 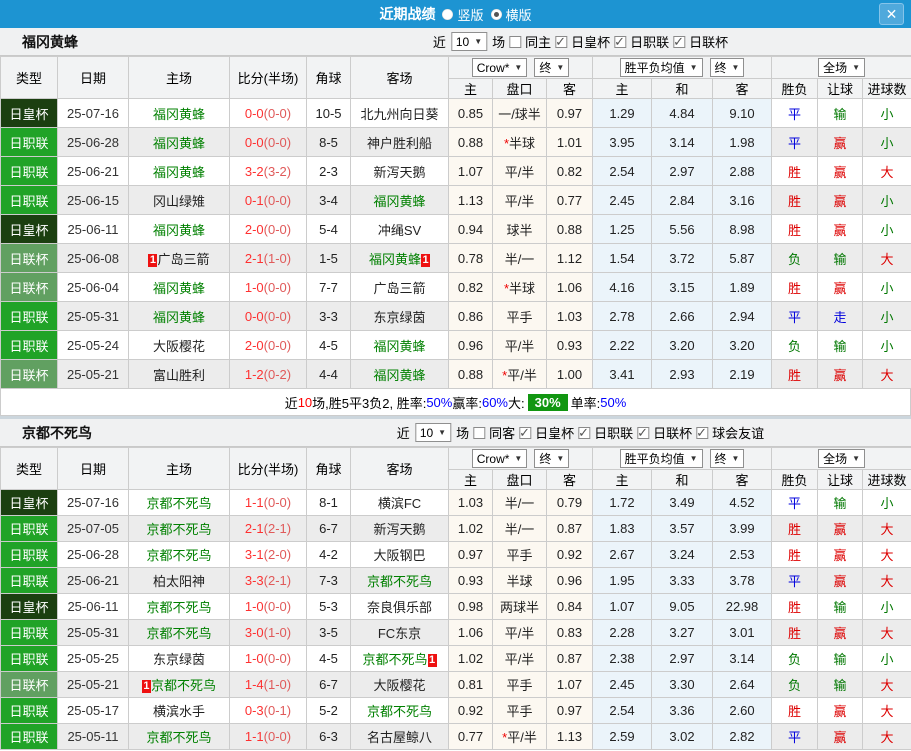 What do you see at coordinates (179, 658) in the screenshot?
I see `home-team-cell: 东京绿茵` at bounding box center [179, 658].